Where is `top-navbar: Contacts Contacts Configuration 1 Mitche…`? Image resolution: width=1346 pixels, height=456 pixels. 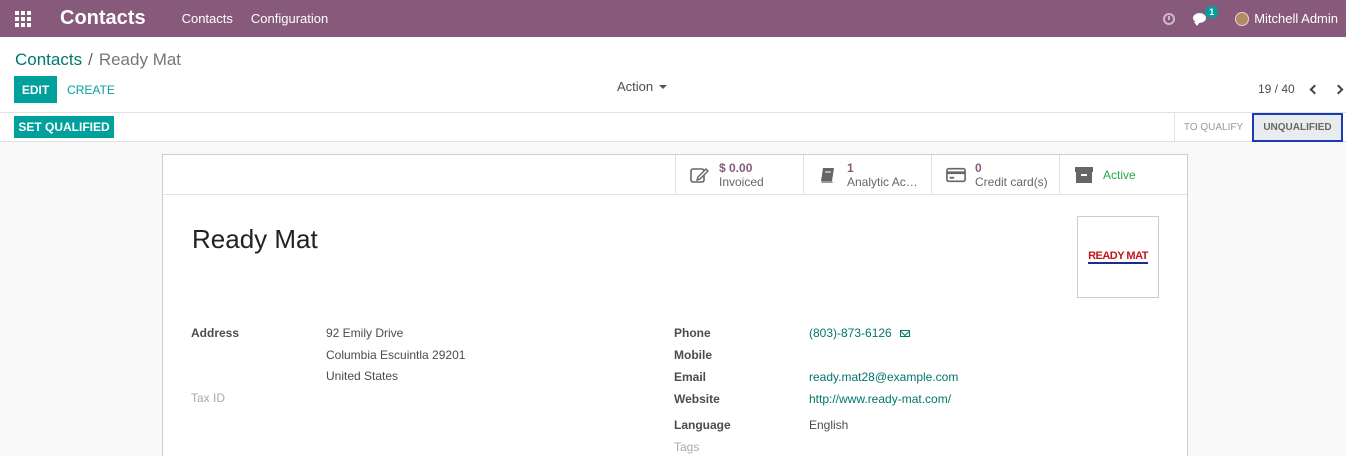 top-navbar: Contacts Contacts Configuration 1 Mitche… is located at coordinates (673, 18).